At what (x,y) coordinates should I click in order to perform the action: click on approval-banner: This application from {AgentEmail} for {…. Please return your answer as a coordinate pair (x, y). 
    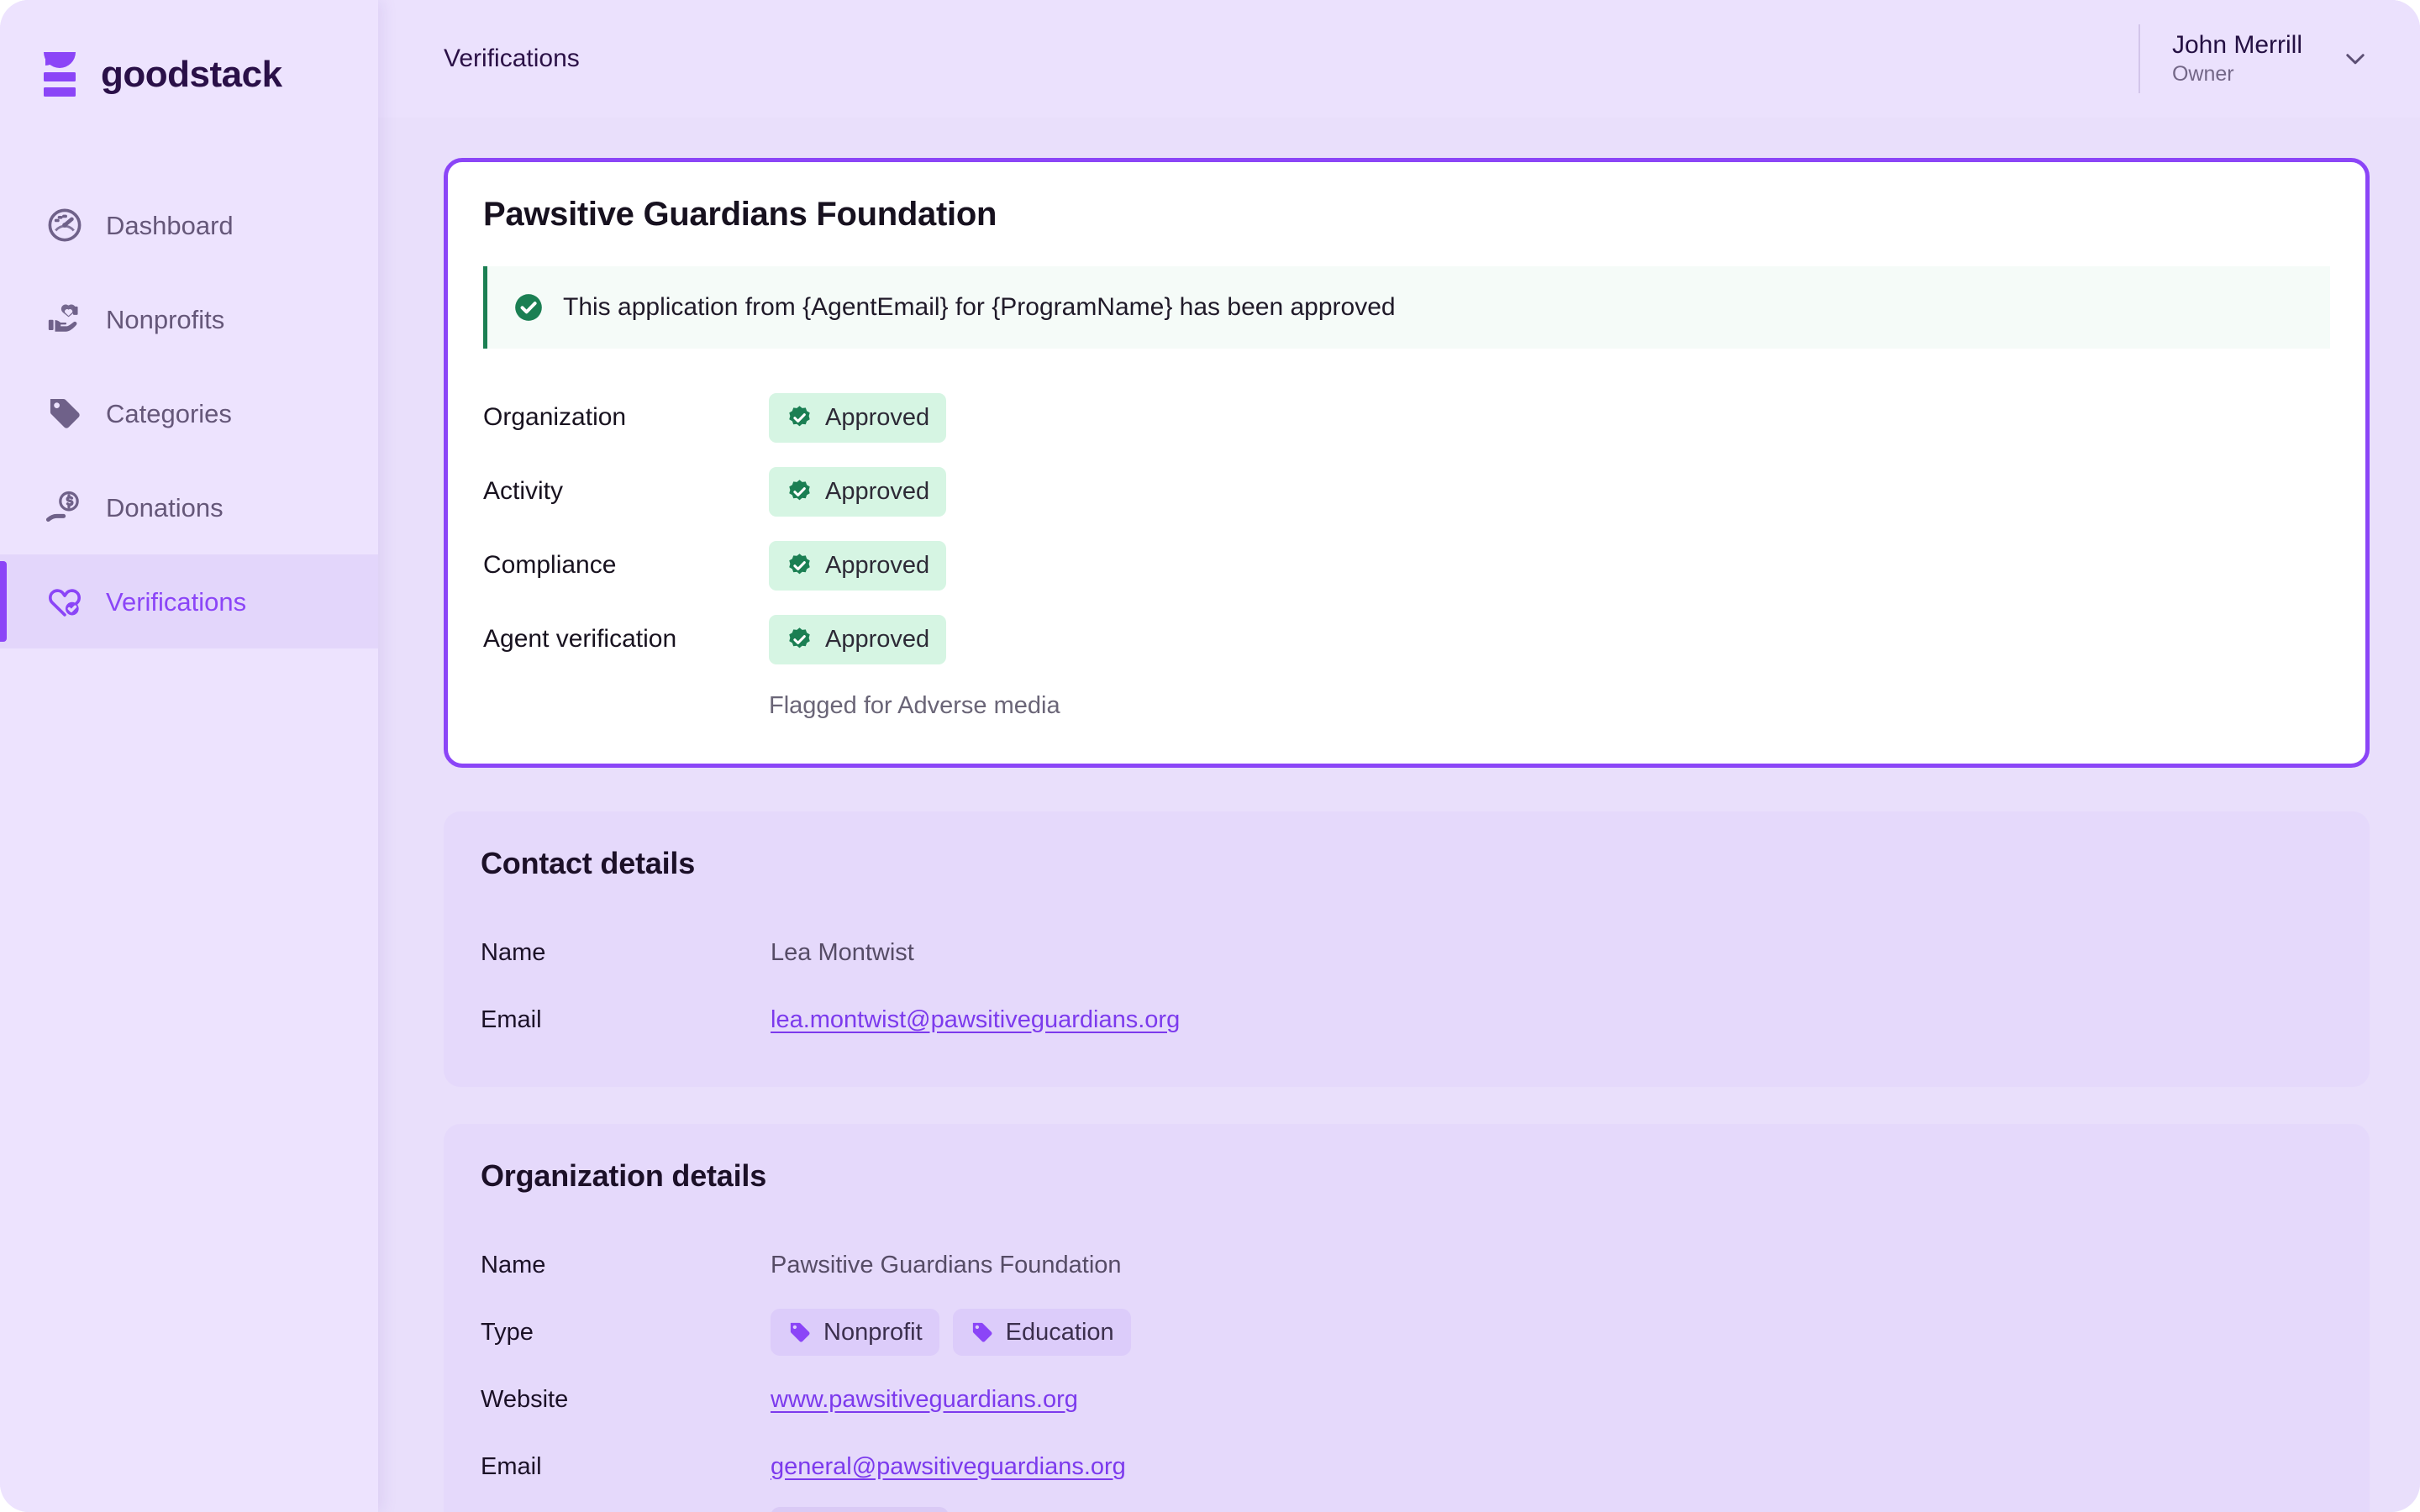
    Looking at the image, I should click on (1407, 307).